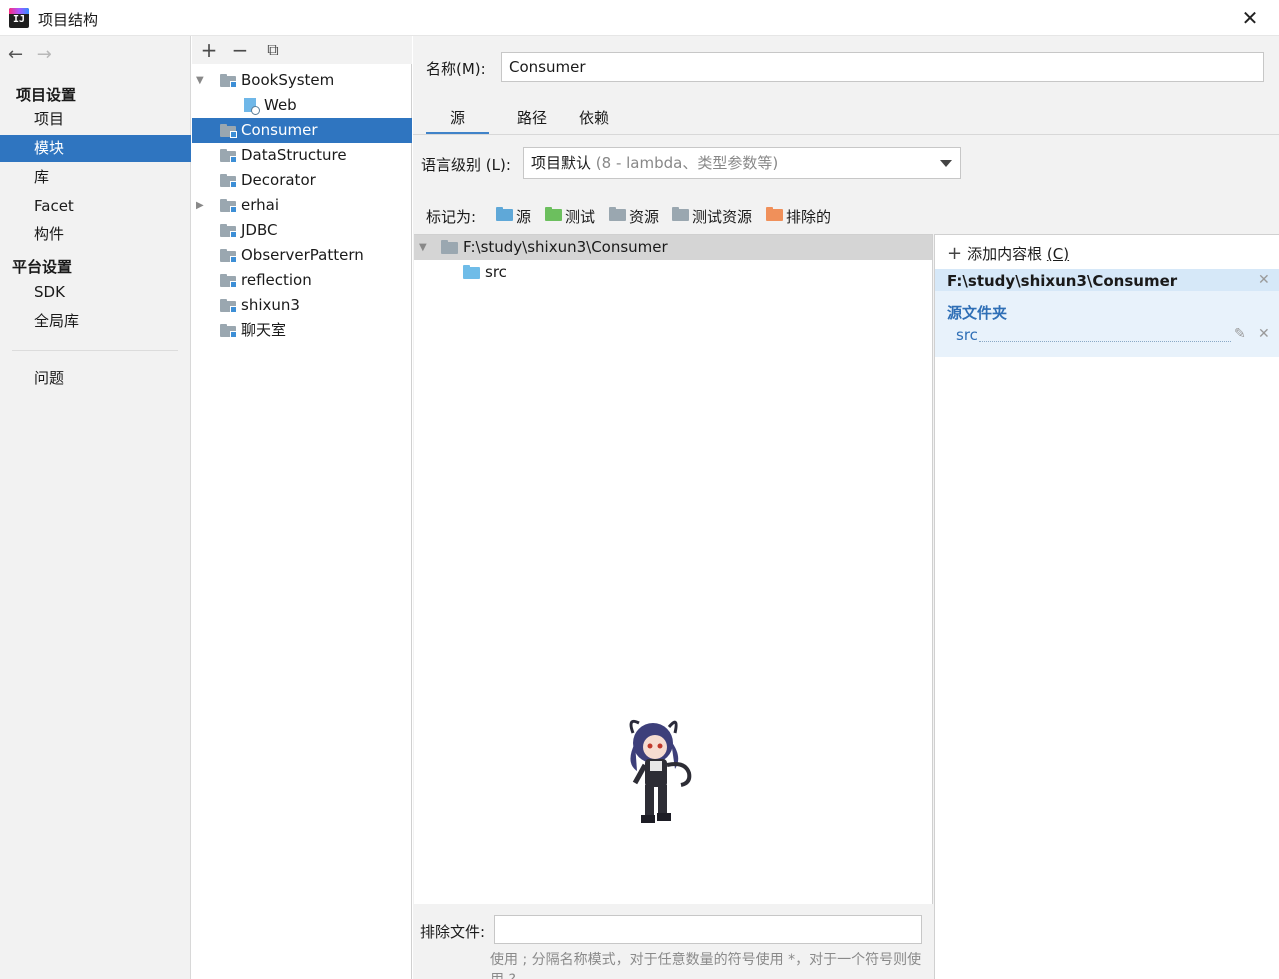 The height and width of the screenshot is (979, 1279). Describe the element at coordinates (1105, 341) in the screenshot. I see `source-folder-leader` at that location.